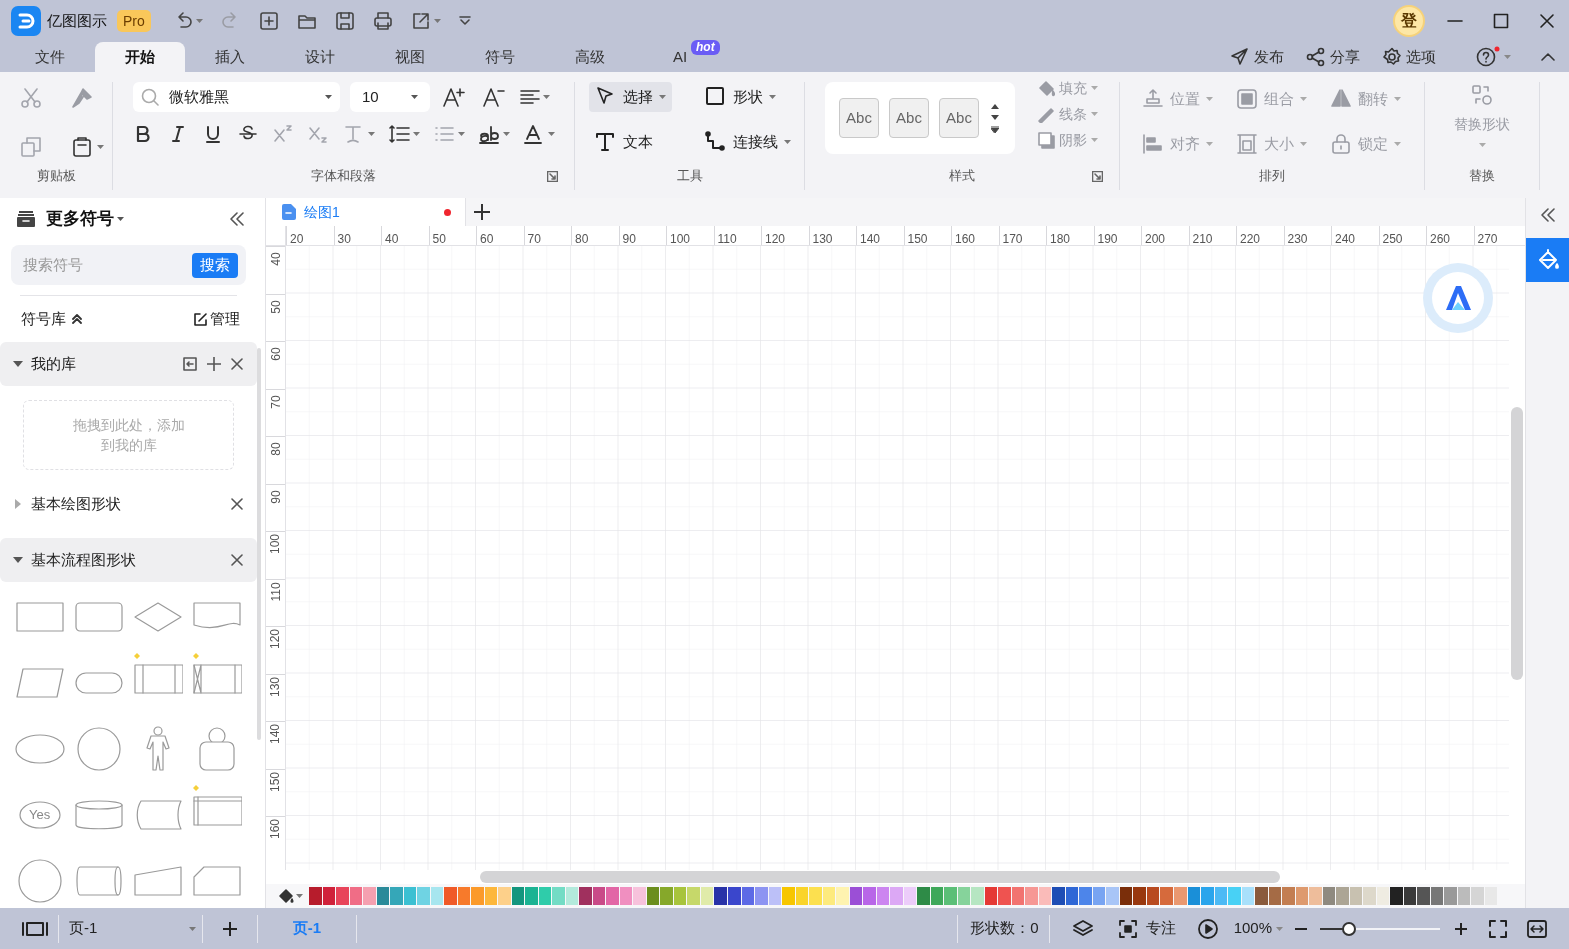 The width and height of the screenshot is (1569, 949). Describe the element at coordinates (1409, 57) in the screenshot. I see `options-button: 选项` at that location.